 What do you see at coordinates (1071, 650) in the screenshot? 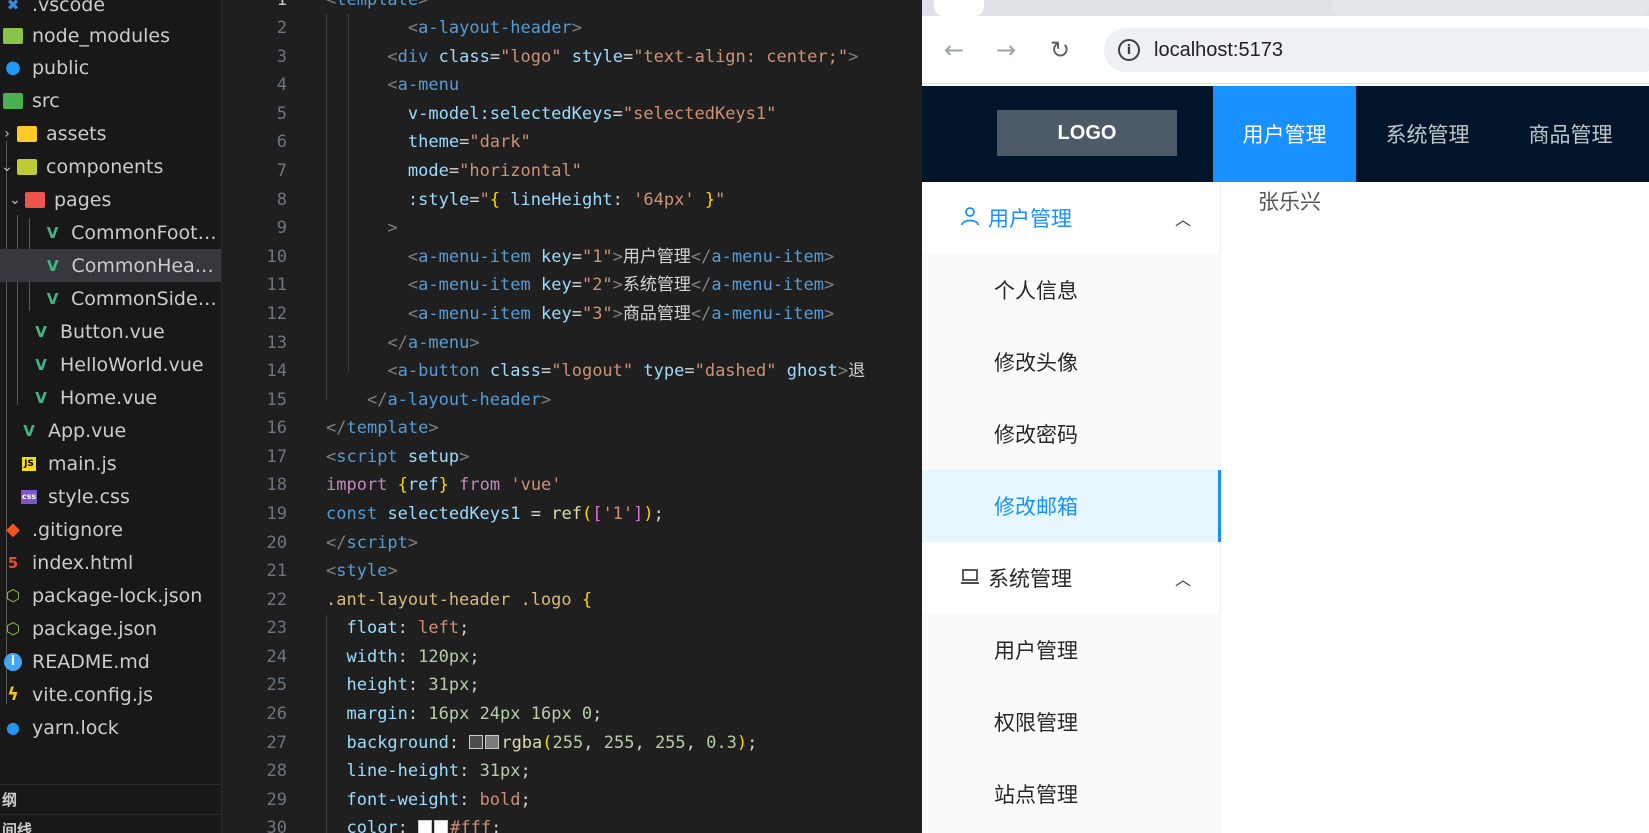
I see `menu-item-user-management: 用户管理` at bounding box center [1071, 650].